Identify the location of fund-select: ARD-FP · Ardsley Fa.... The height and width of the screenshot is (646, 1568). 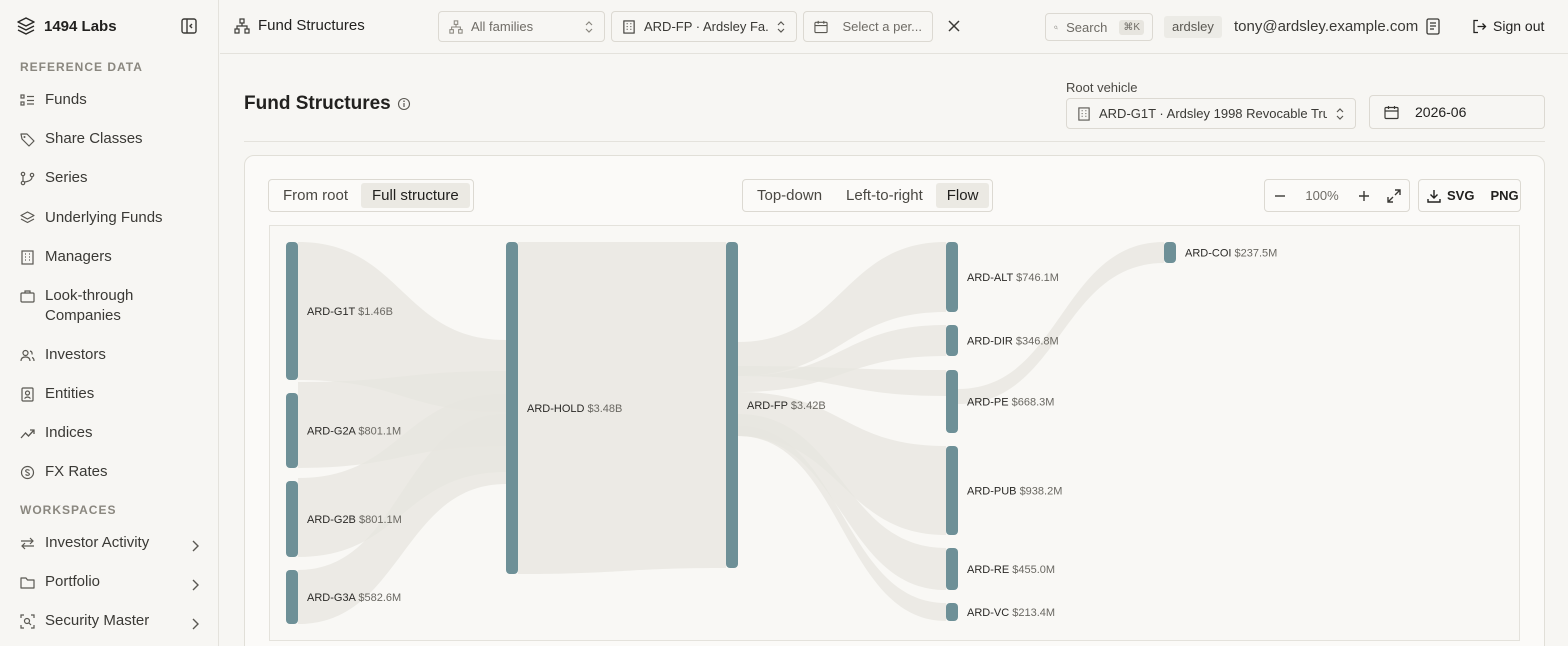
(704, 26).